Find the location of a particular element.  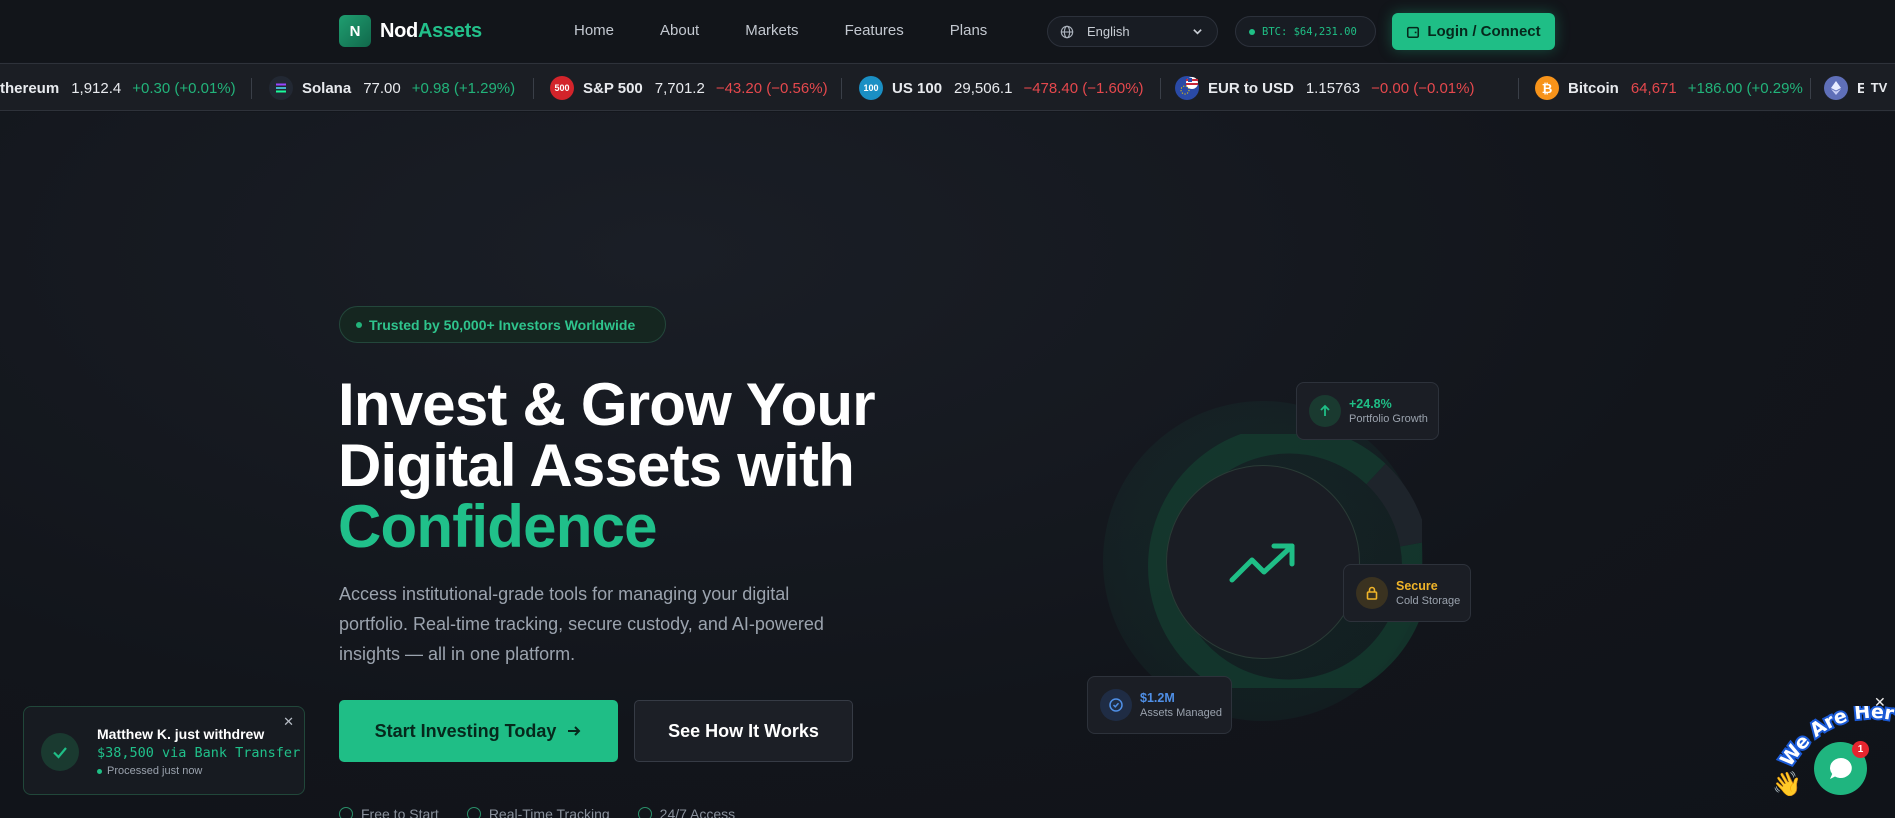

see-how-it-works-label: See How It Works is located at coordinates (743, 730).